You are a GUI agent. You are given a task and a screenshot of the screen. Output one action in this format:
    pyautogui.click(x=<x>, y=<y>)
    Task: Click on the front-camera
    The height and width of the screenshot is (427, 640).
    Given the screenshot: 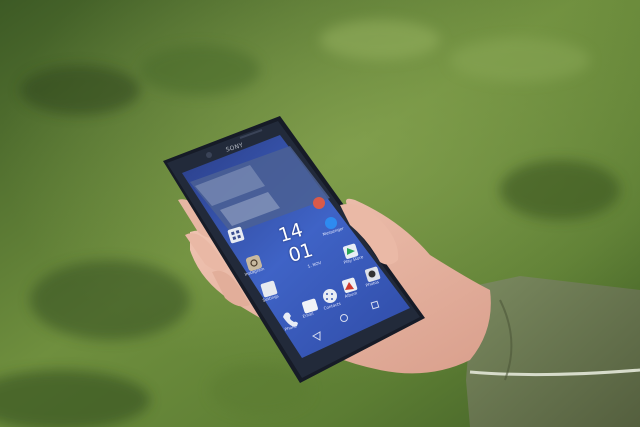 What is the action you would take?
    pyautogui.click(x=209, y=155)
    